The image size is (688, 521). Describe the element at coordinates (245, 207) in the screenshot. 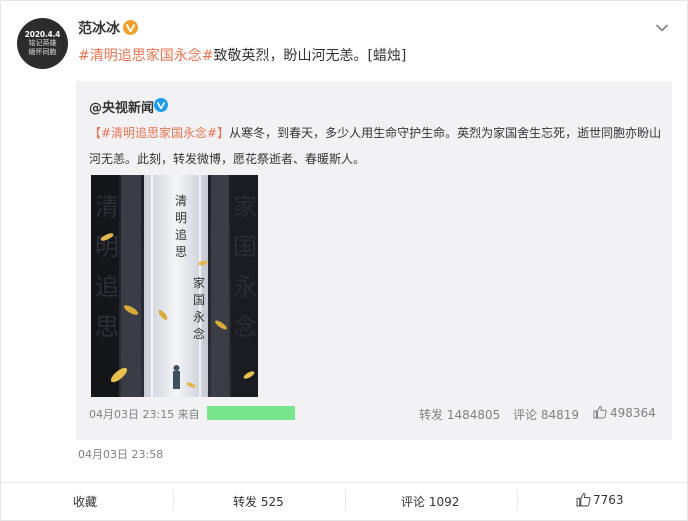

I see `svg-text: 家` at that location.